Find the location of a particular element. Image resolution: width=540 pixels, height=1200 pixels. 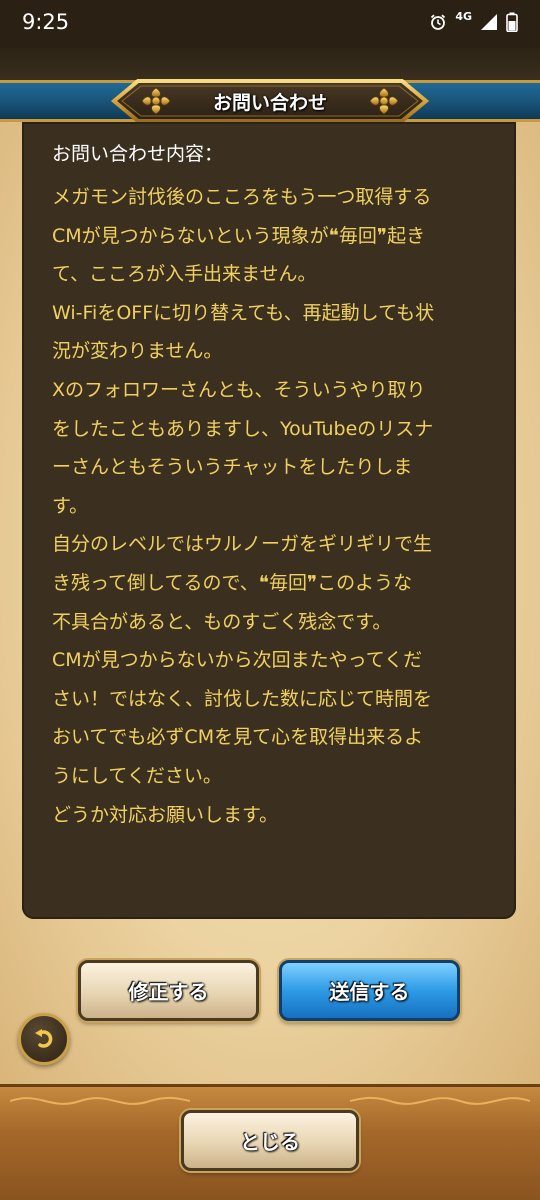

inquiry-text-line: す。 is located at coordinates (70, 505).